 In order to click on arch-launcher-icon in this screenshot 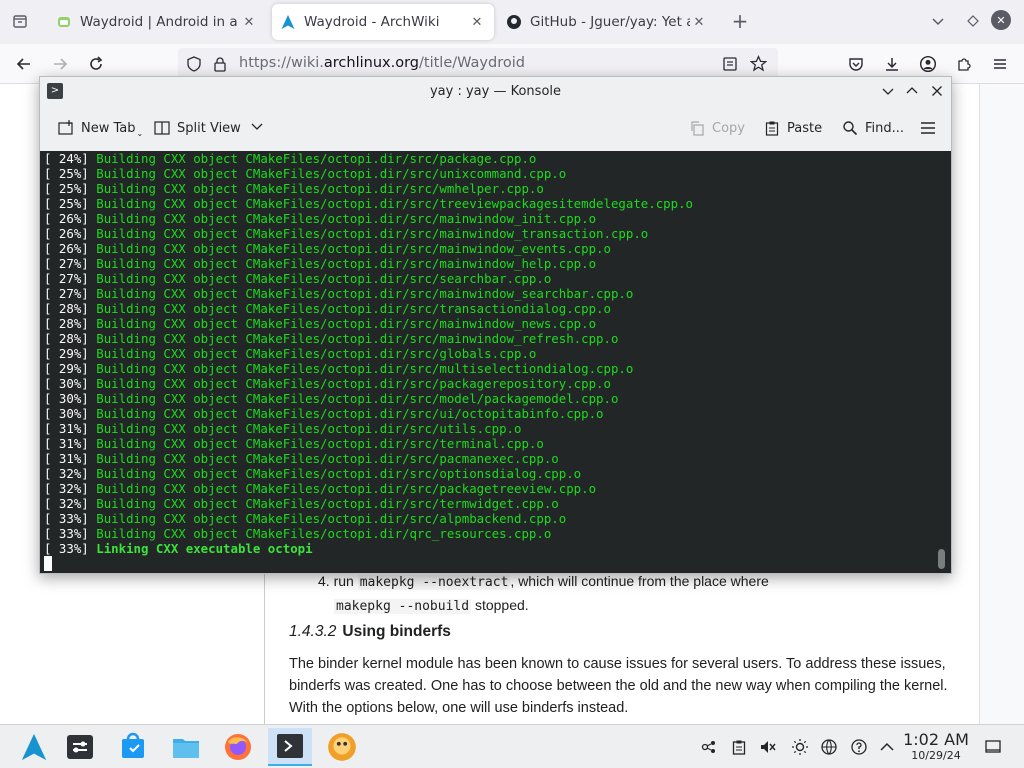, I will do `click(34, 747)`.